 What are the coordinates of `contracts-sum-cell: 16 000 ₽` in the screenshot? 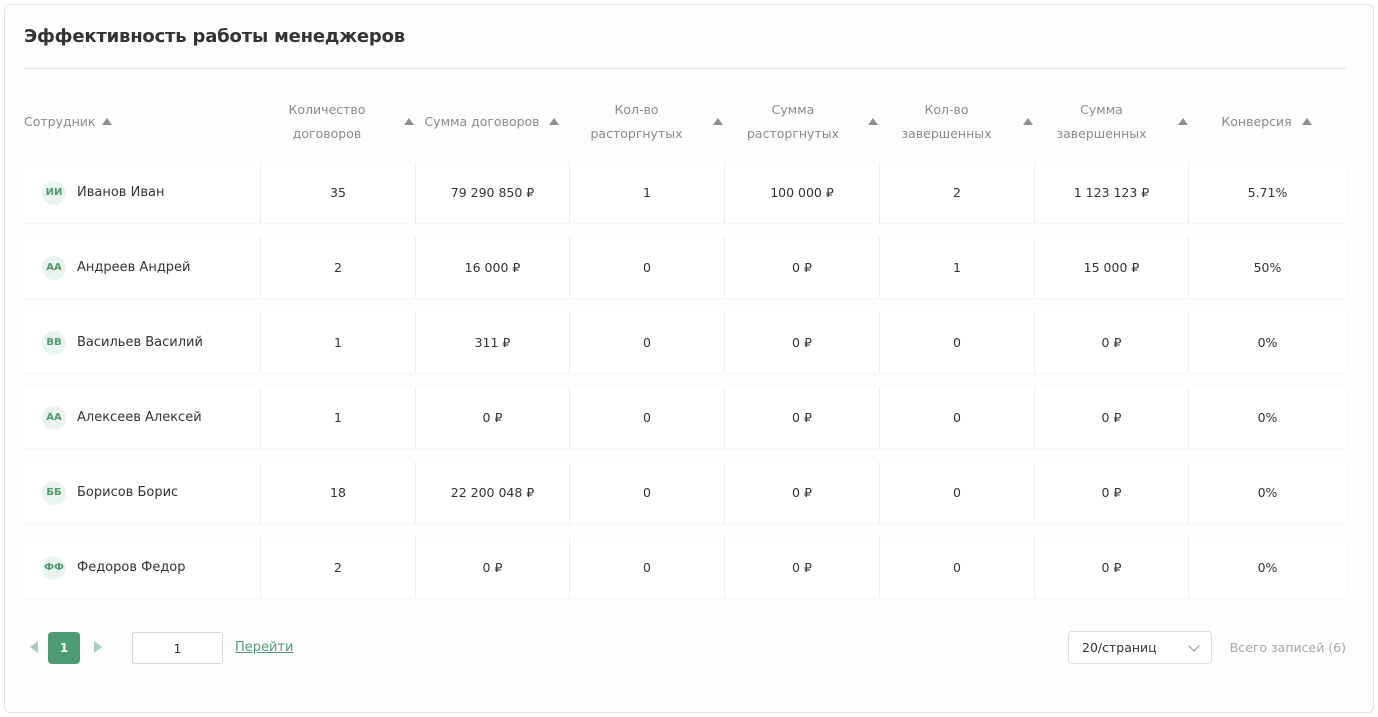 It's located at (493, 267).